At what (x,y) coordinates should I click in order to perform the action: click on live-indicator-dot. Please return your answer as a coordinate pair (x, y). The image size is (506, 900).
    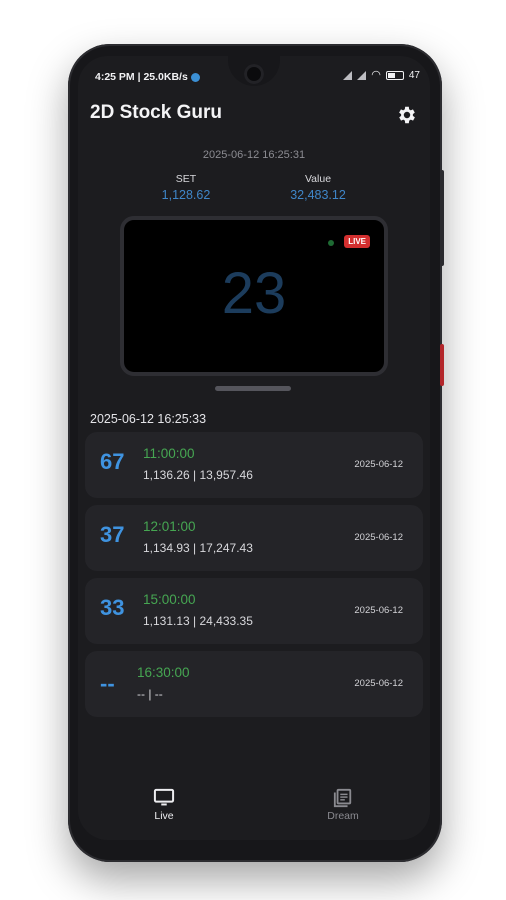
    Looking at the image, I should click on (331, 243).